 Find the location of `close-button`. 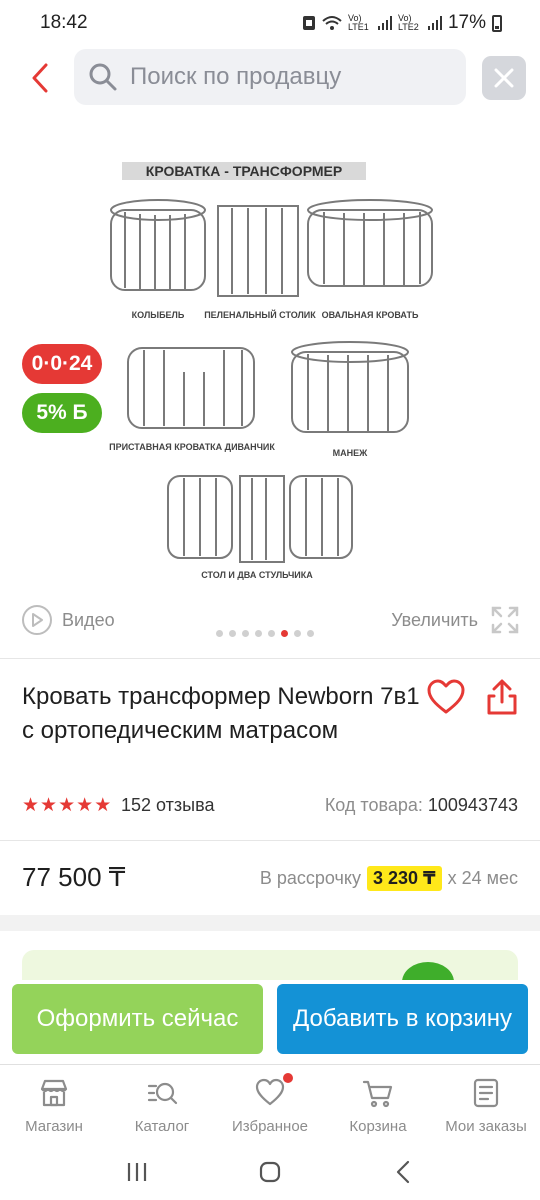

close-button is located at coordinates (504, 78).